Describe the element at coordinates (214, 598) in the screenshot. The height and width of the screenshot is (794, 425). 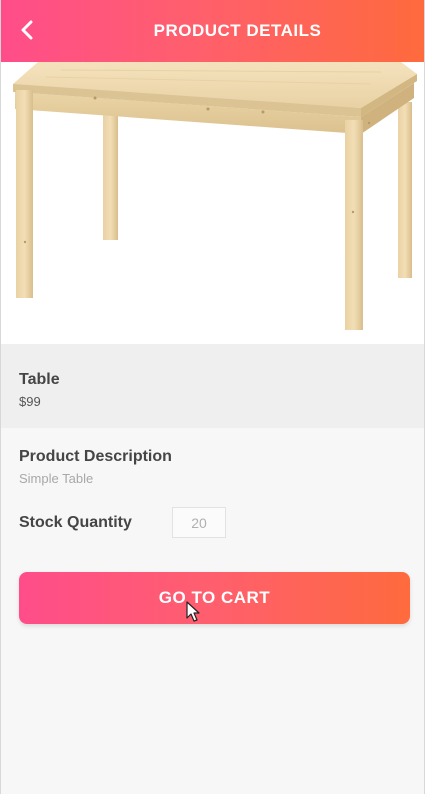
I see `go-to-cart-button: GO TO CART` at that location.